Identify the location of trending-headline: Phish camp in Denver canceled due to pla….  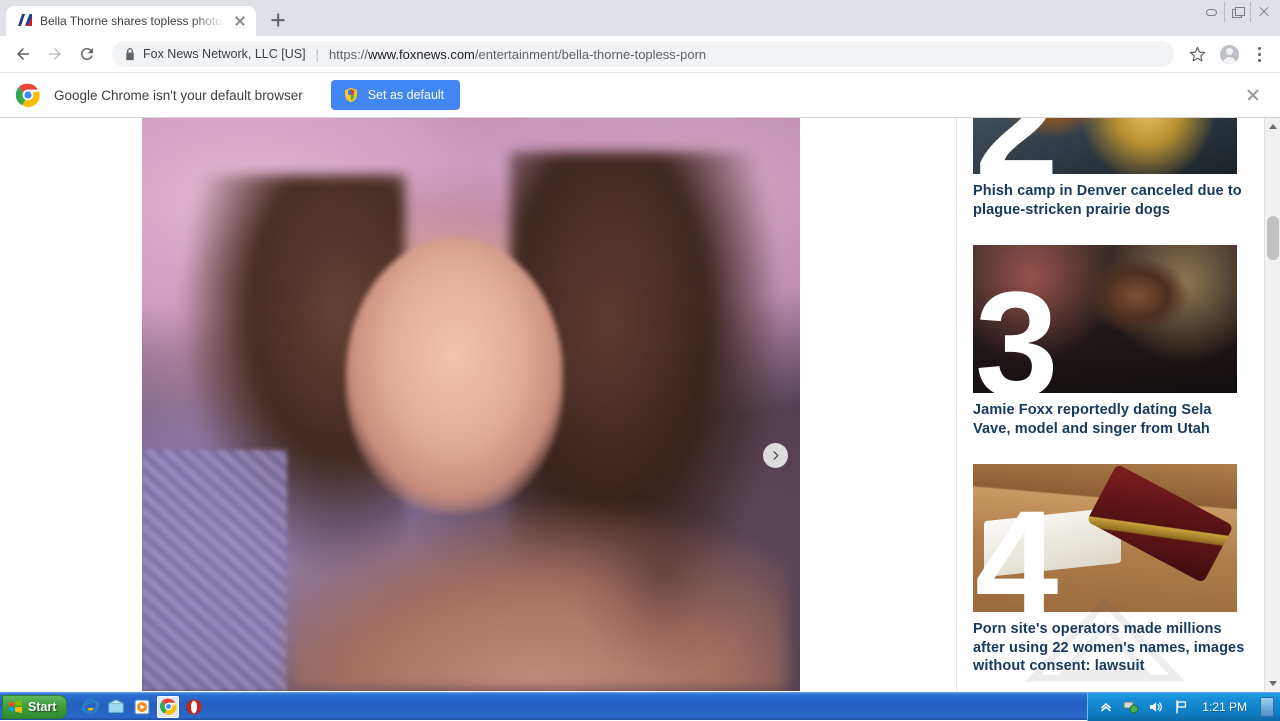
(1110, 201).